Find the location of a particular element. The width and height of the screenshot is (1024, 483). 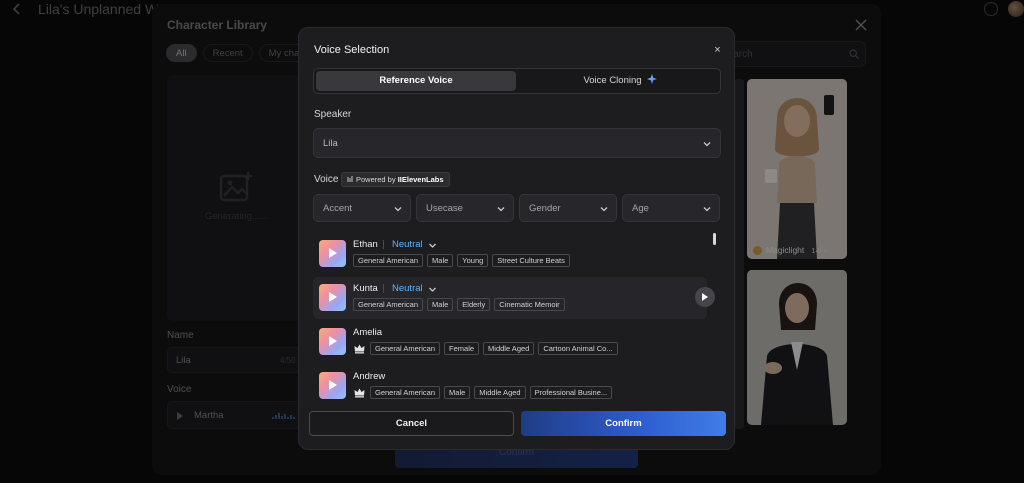

voice-name: Kunta is located at coordinates (365, 288).